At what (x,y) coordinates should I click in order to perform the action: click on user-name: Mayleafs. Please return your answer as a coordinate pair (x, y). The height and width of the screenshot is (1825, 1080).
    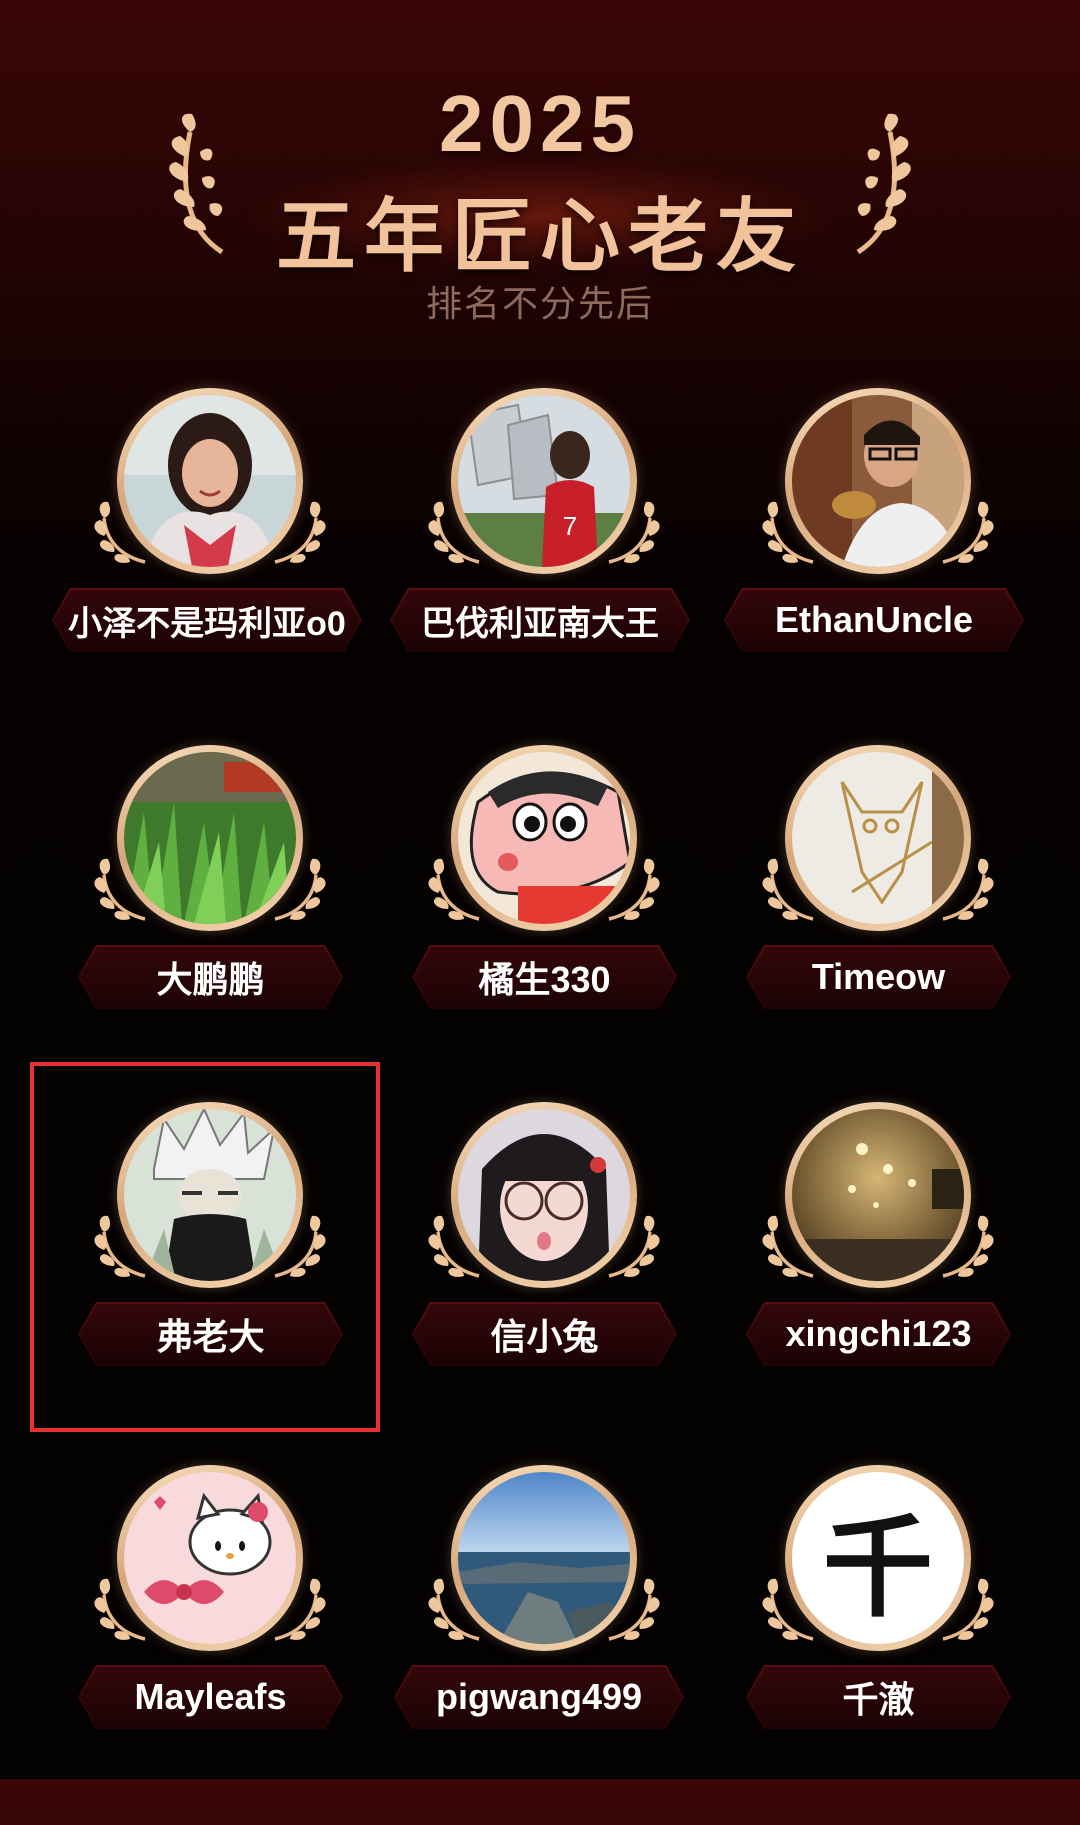
    Looking at the image, I should click on (210, 1696).